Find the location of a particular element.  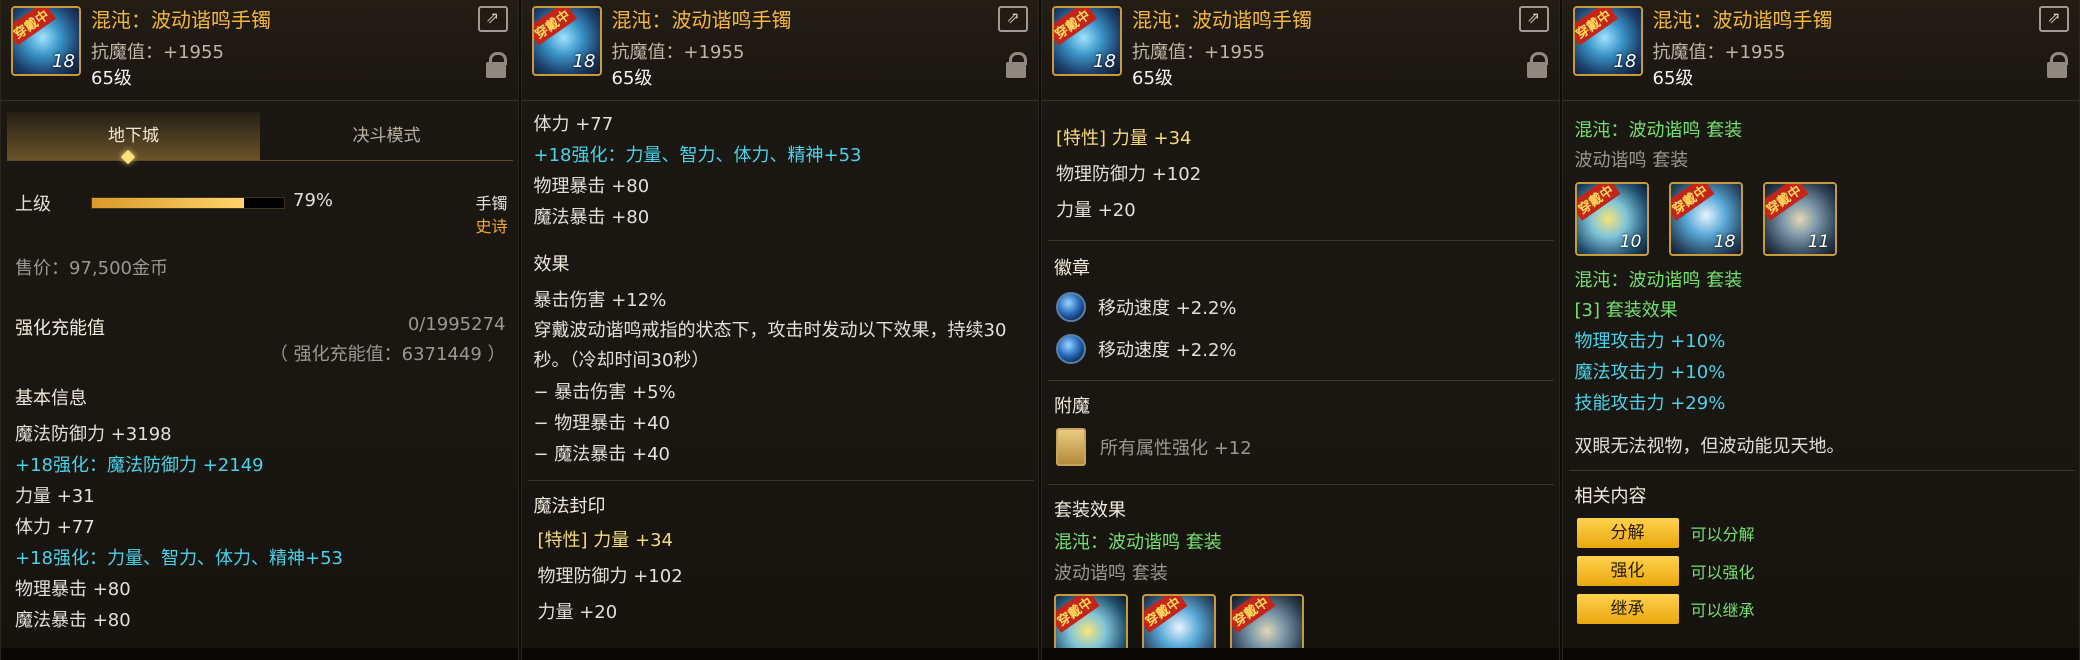

enchant-line: 所有属性强化 +12 is located at coordinates (1176, 448).